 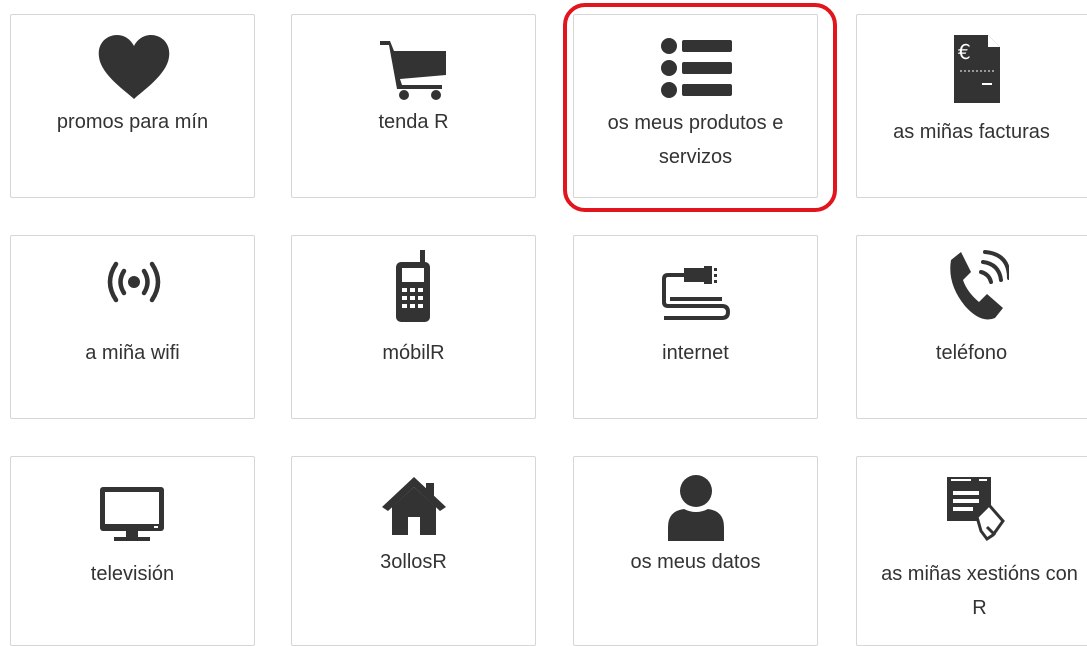 What do you see at coordinates (977, 69) in the screenshot?
I see `invoice-euro-icon: €` at bounding box center [977, 69].